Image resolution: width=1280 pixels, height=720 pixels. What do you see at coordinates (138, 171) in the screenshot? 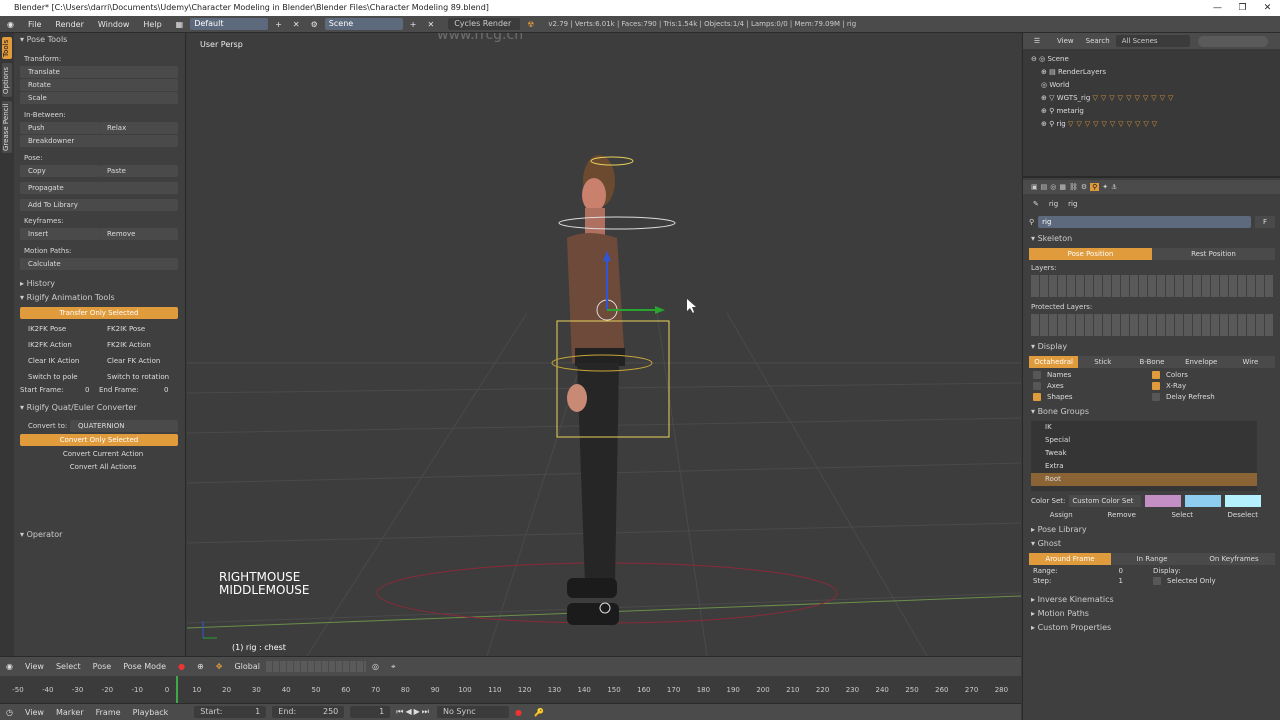
I see `paste-pose-button: Paste` at bounding box center [138, 171].